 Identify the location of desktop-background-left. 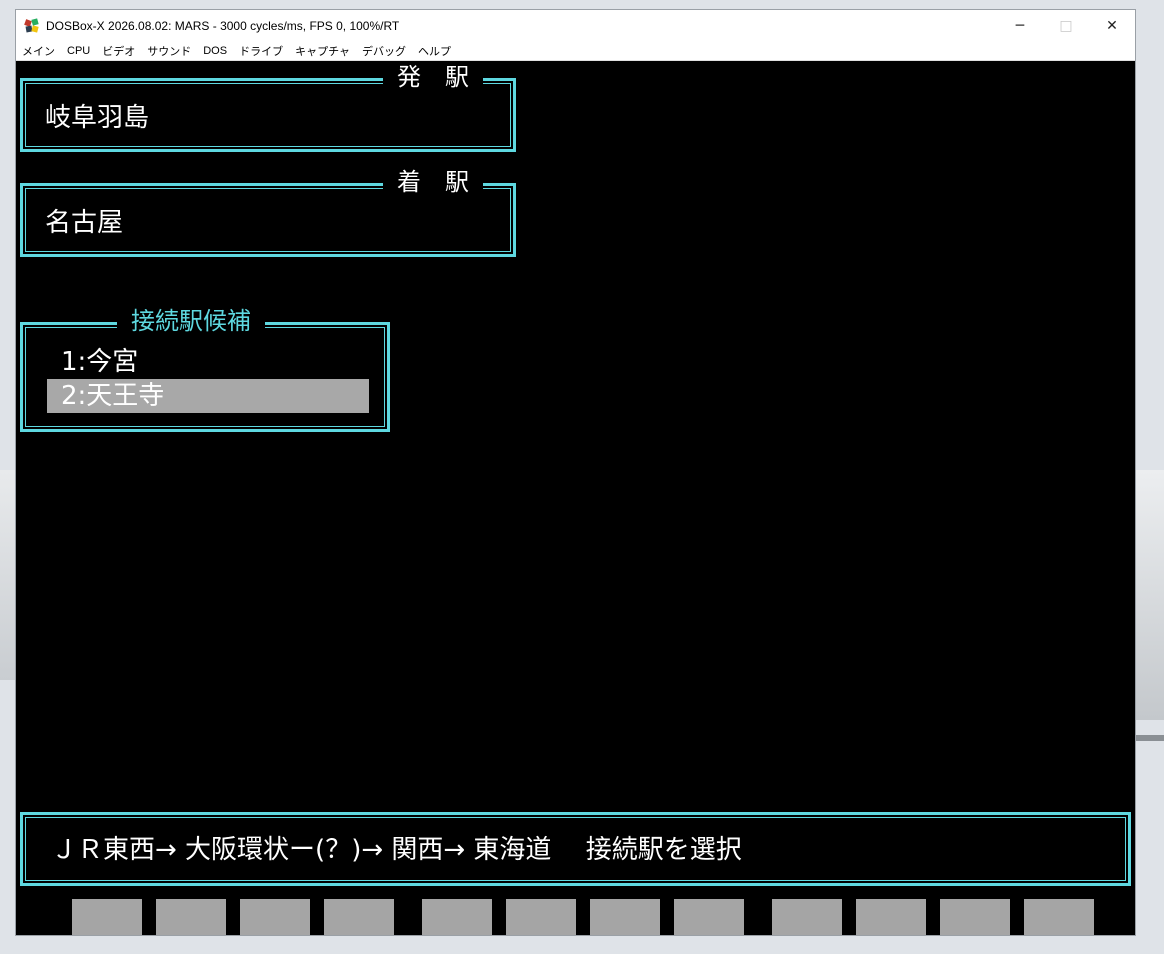
(8, 575).